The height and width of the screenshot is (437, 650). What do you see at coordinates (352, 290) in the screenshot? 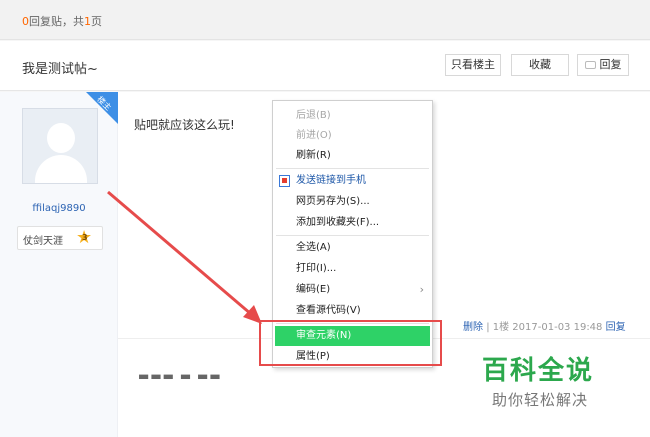
I see `menu-item-encoding: 编码(E) ›` at bounding box center [352, 290].